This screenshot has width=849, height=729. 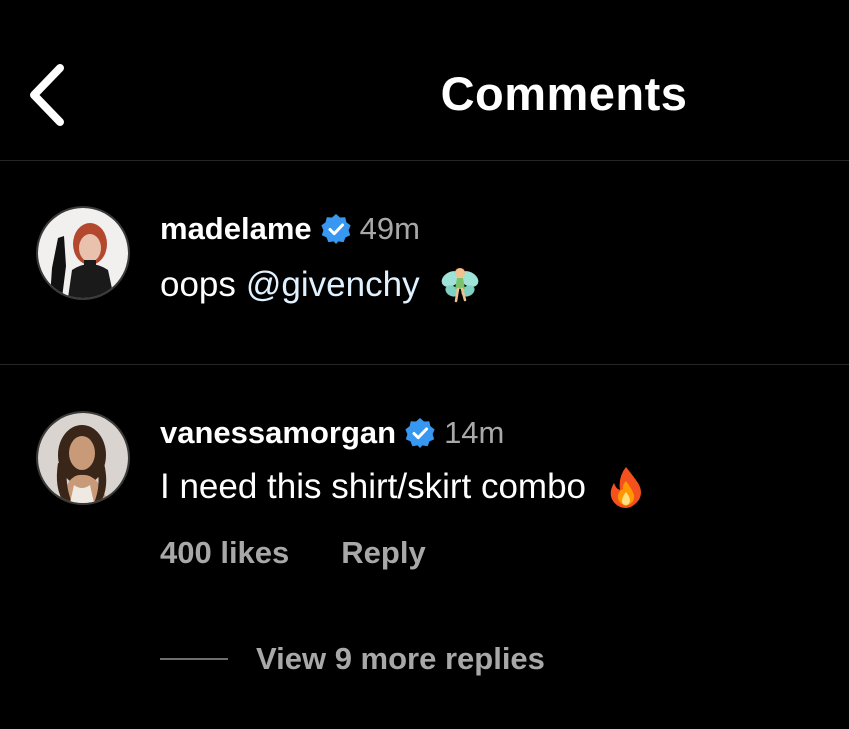 What do you see at coordinates (383, 553) in the screenshot?
I see `reply-button: Reply` at bounding box center [383, 553].